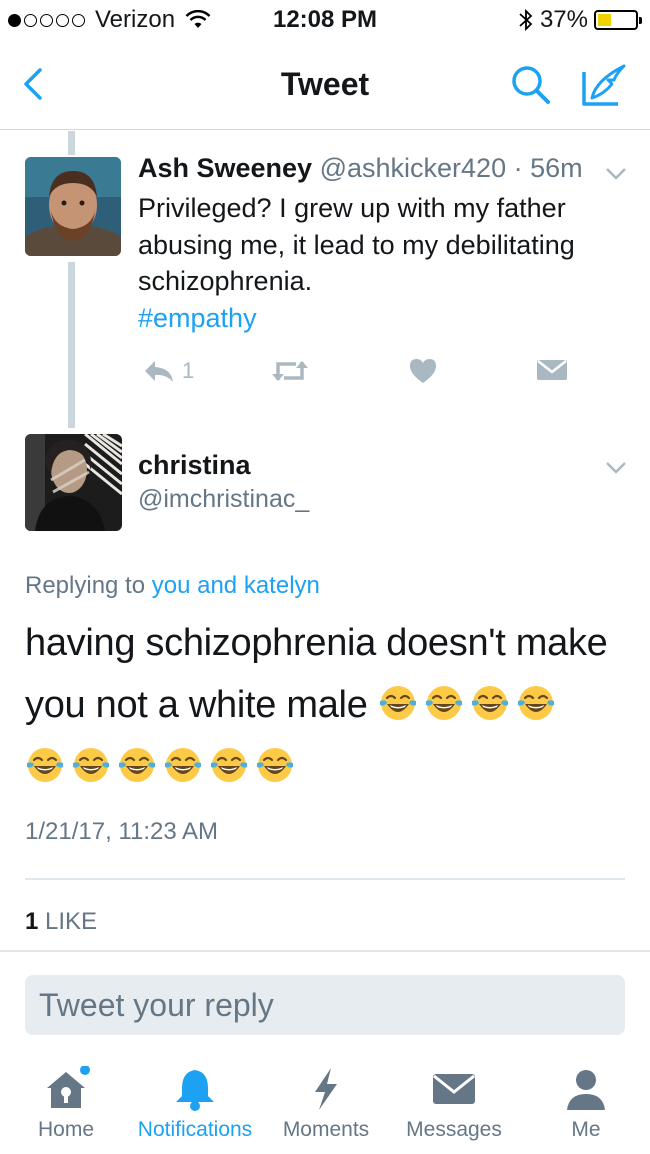 This screenshot has height=1154, width=650. Describe the element at coordinates (325, 20) in the screenshot. I see `status-bar: Verizon 12:08 PM 37%` at that location.